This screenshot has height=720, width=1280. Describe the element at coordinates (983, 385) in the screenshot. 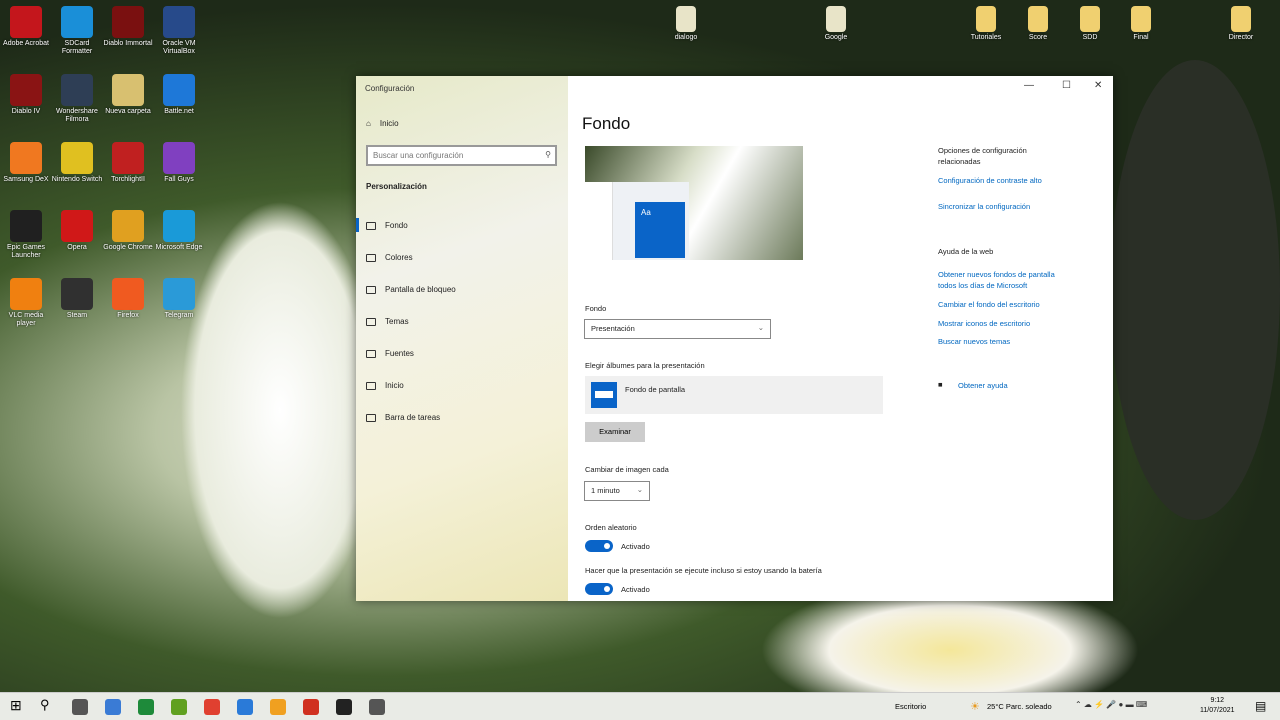

I see `link-get-help: Obtener ayuda` at that location.